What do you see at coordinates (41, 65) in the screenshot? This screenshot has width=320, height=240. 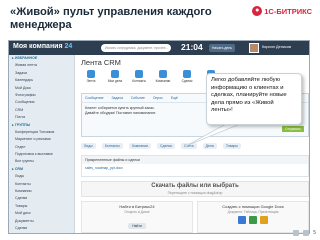 I see `sidebar-item-feed: Живая лента` at bounding box center [41, 65].